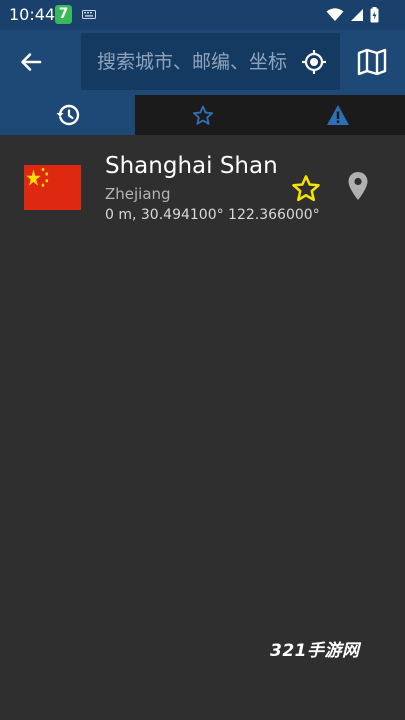  I want to click on tab-bar, so click(202, 115).